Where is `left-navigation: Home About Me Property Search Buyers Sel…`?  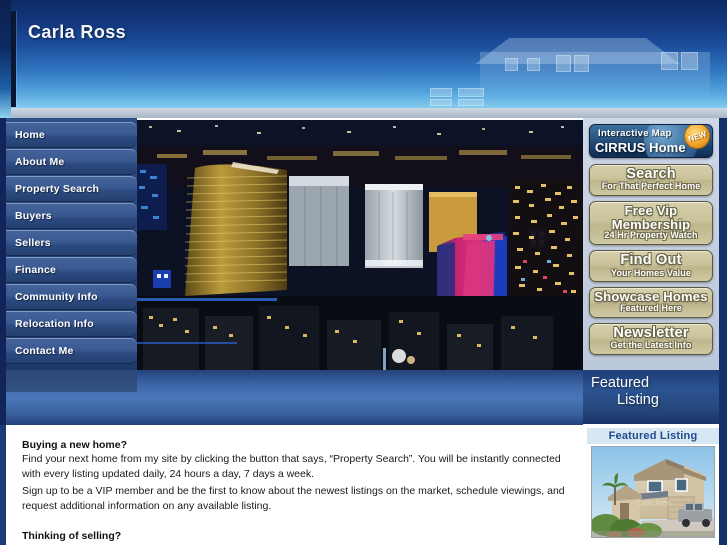
left-navigation: Home About Me Property Search Buyers Sel… is located at coordinates (68, 244).